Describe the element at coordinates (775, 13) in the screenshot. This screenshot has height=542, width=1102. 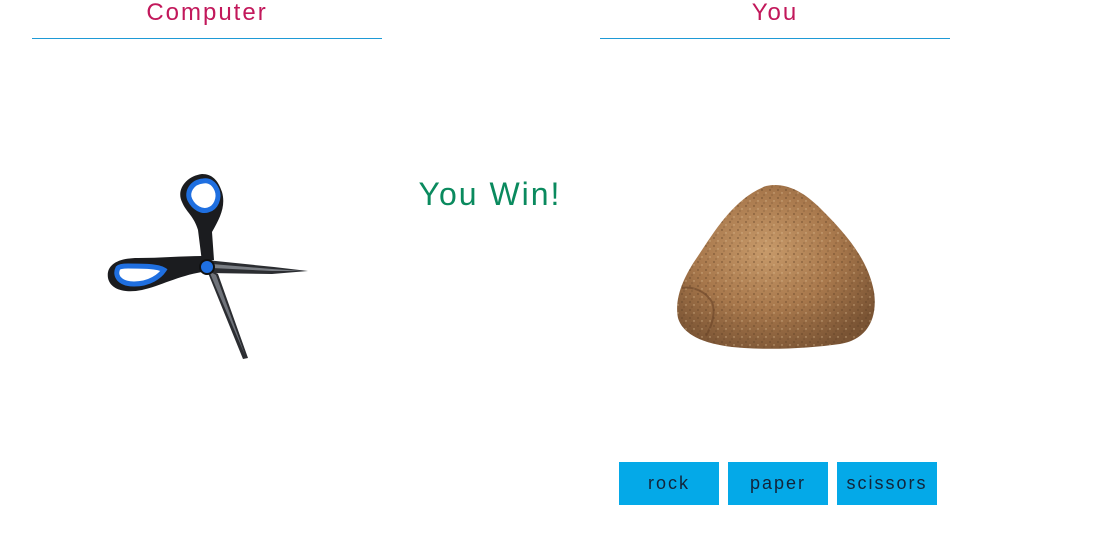
I see `player-title: You` at that location.